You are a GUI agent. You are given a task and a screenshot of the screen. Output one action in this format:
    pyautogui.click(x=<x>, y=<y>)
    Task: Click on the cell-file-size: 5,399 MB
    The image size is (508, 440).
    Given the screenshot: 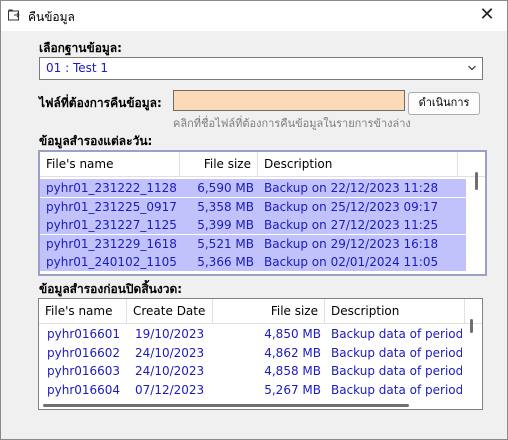 What is the action you would take?
    pyautogui.click(x=225, y=225)
    